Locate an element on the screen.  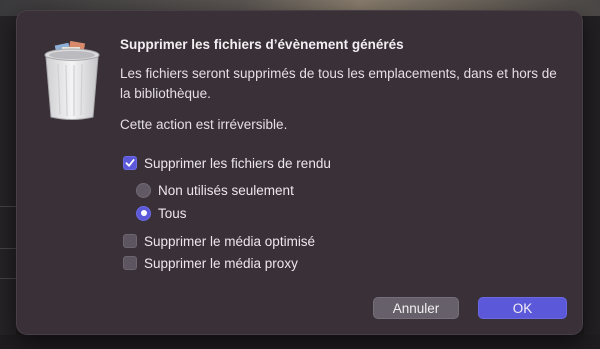
optimized-media-option: Supprimer le média optimisé is located at coordinates (219, 241).